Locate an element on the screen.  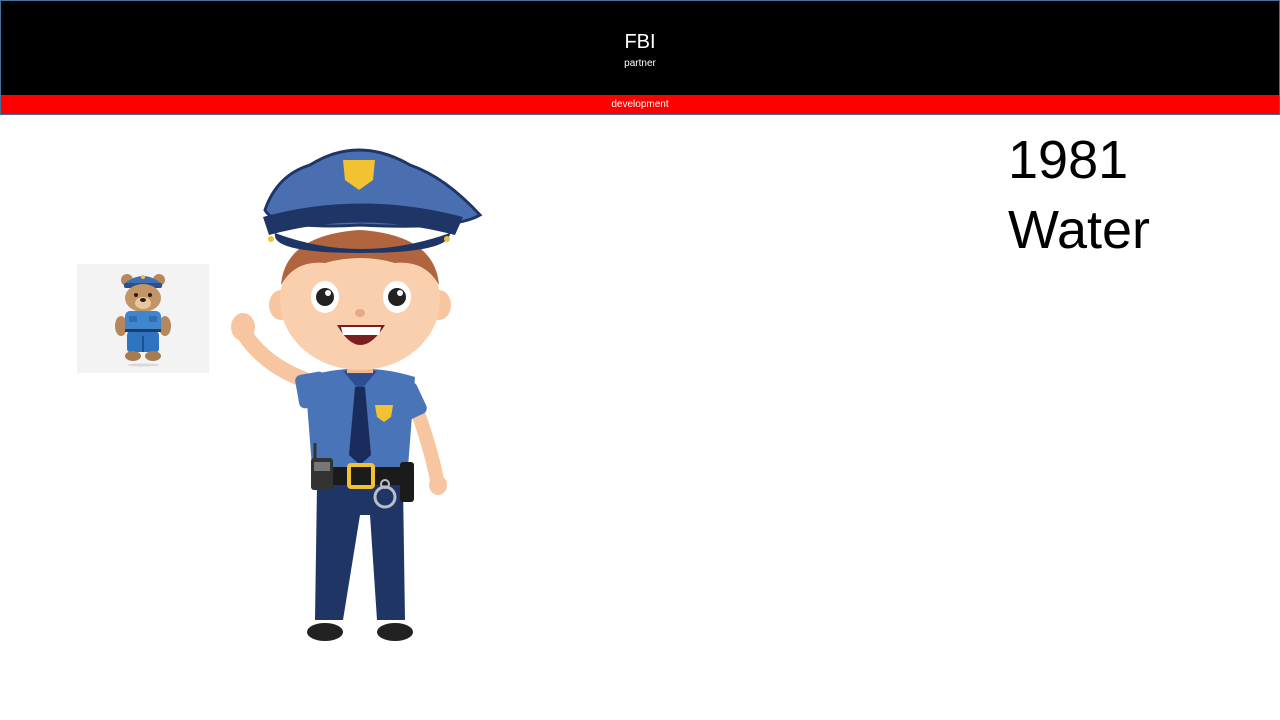
header-bar: FBI partner is located at coordinates (640, 48).